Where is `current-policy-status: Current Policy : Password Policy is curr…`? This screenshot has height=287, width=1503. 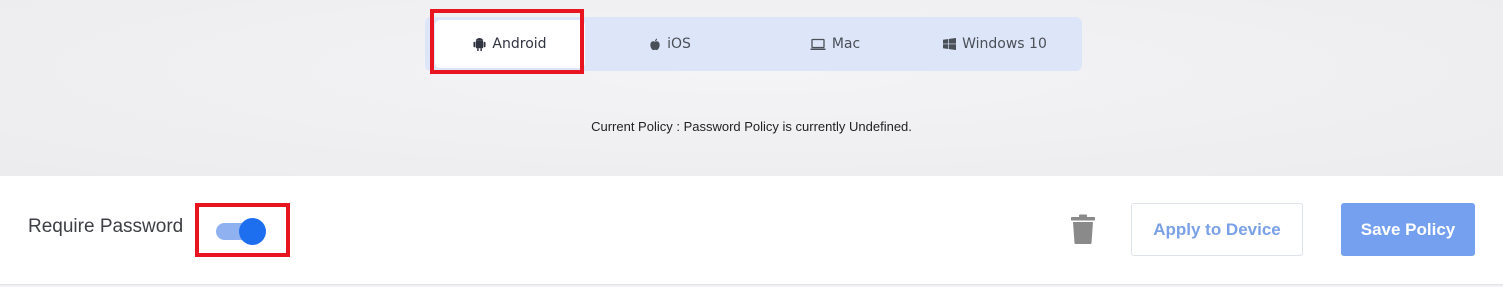
current-policy-status: Current Policy : Password Policy is curr… is located at coordinates (751, 126).